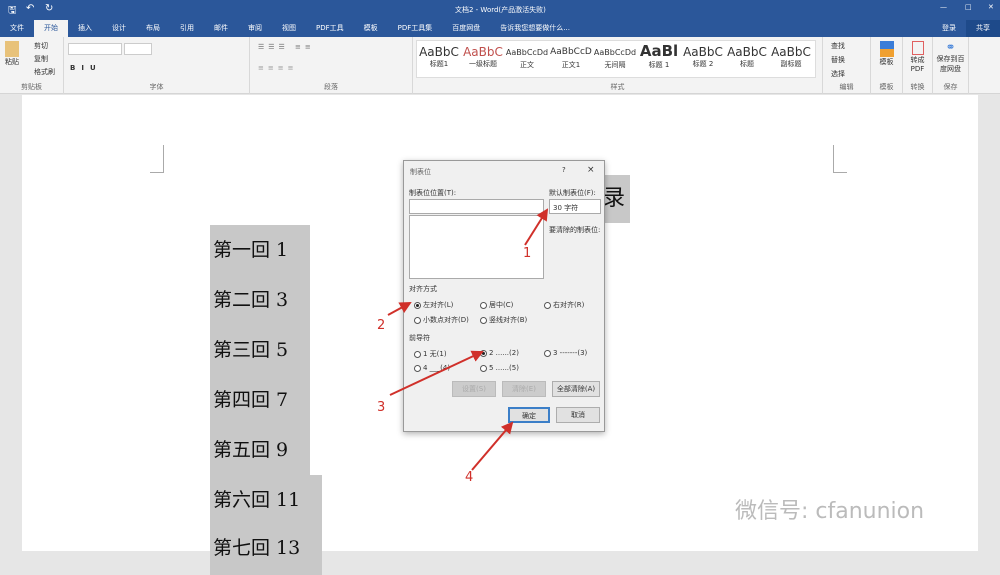 The height and width of the screenshot is (575, 1000). Describe the element at coordinates (838, 60) in the screenshot. I see `replace-button: 替换` at that location.